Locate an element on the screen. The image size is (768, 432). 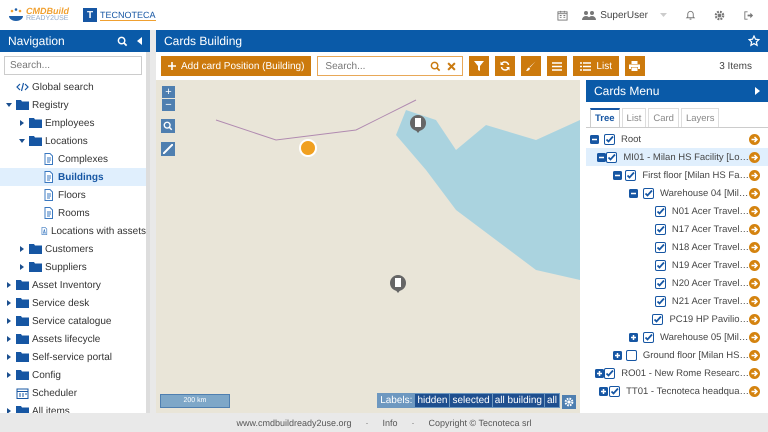
navigation-item: Complexes is located at coordinates (73, 159).